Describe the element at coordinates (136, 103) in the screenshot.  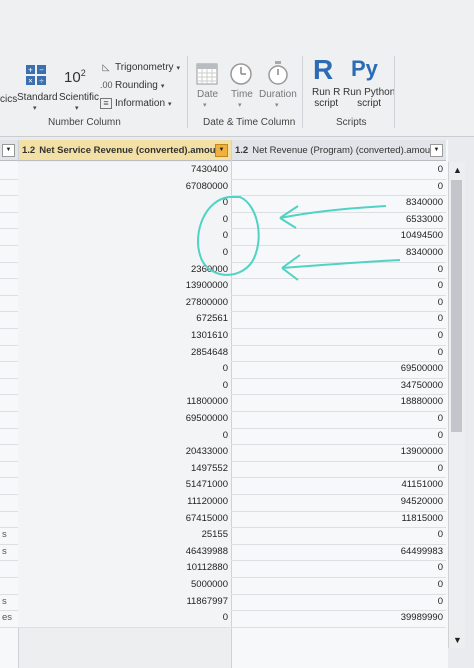
I see `information-button: ≡ Information ▾` at that location.